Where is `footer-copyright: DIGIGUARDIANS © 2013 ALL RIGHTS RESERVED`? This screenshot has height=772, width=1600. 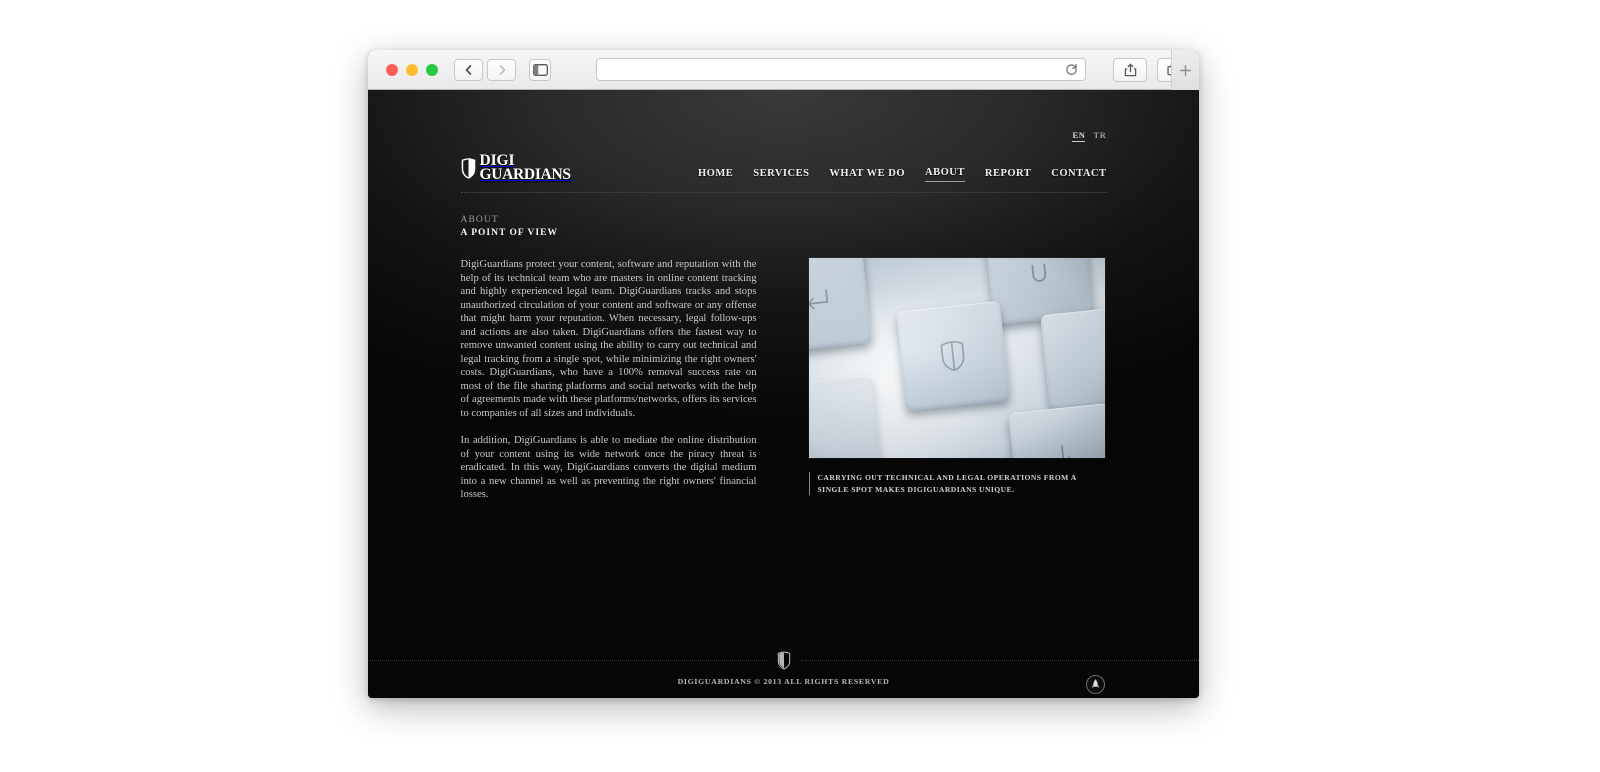
footer-copyright: DIGIGUARDIANS © 2013 ALL RIGHTS RESERVED is located at coordinates (783, 681).